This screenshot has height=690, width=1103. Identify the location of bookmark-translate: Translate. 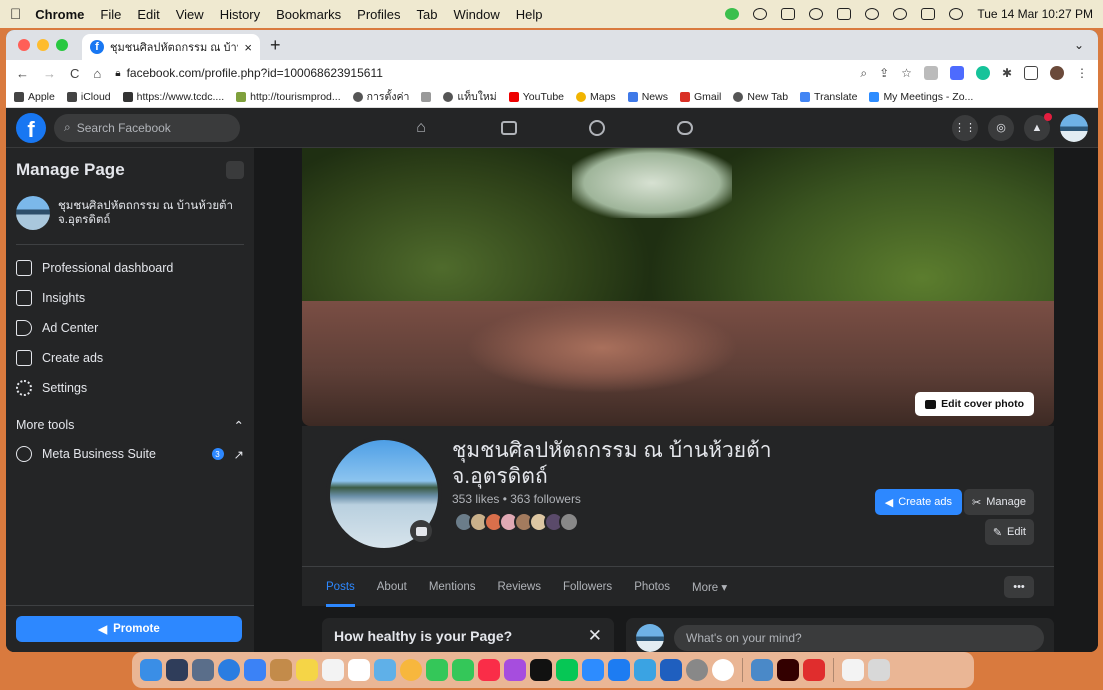
(828, 97).